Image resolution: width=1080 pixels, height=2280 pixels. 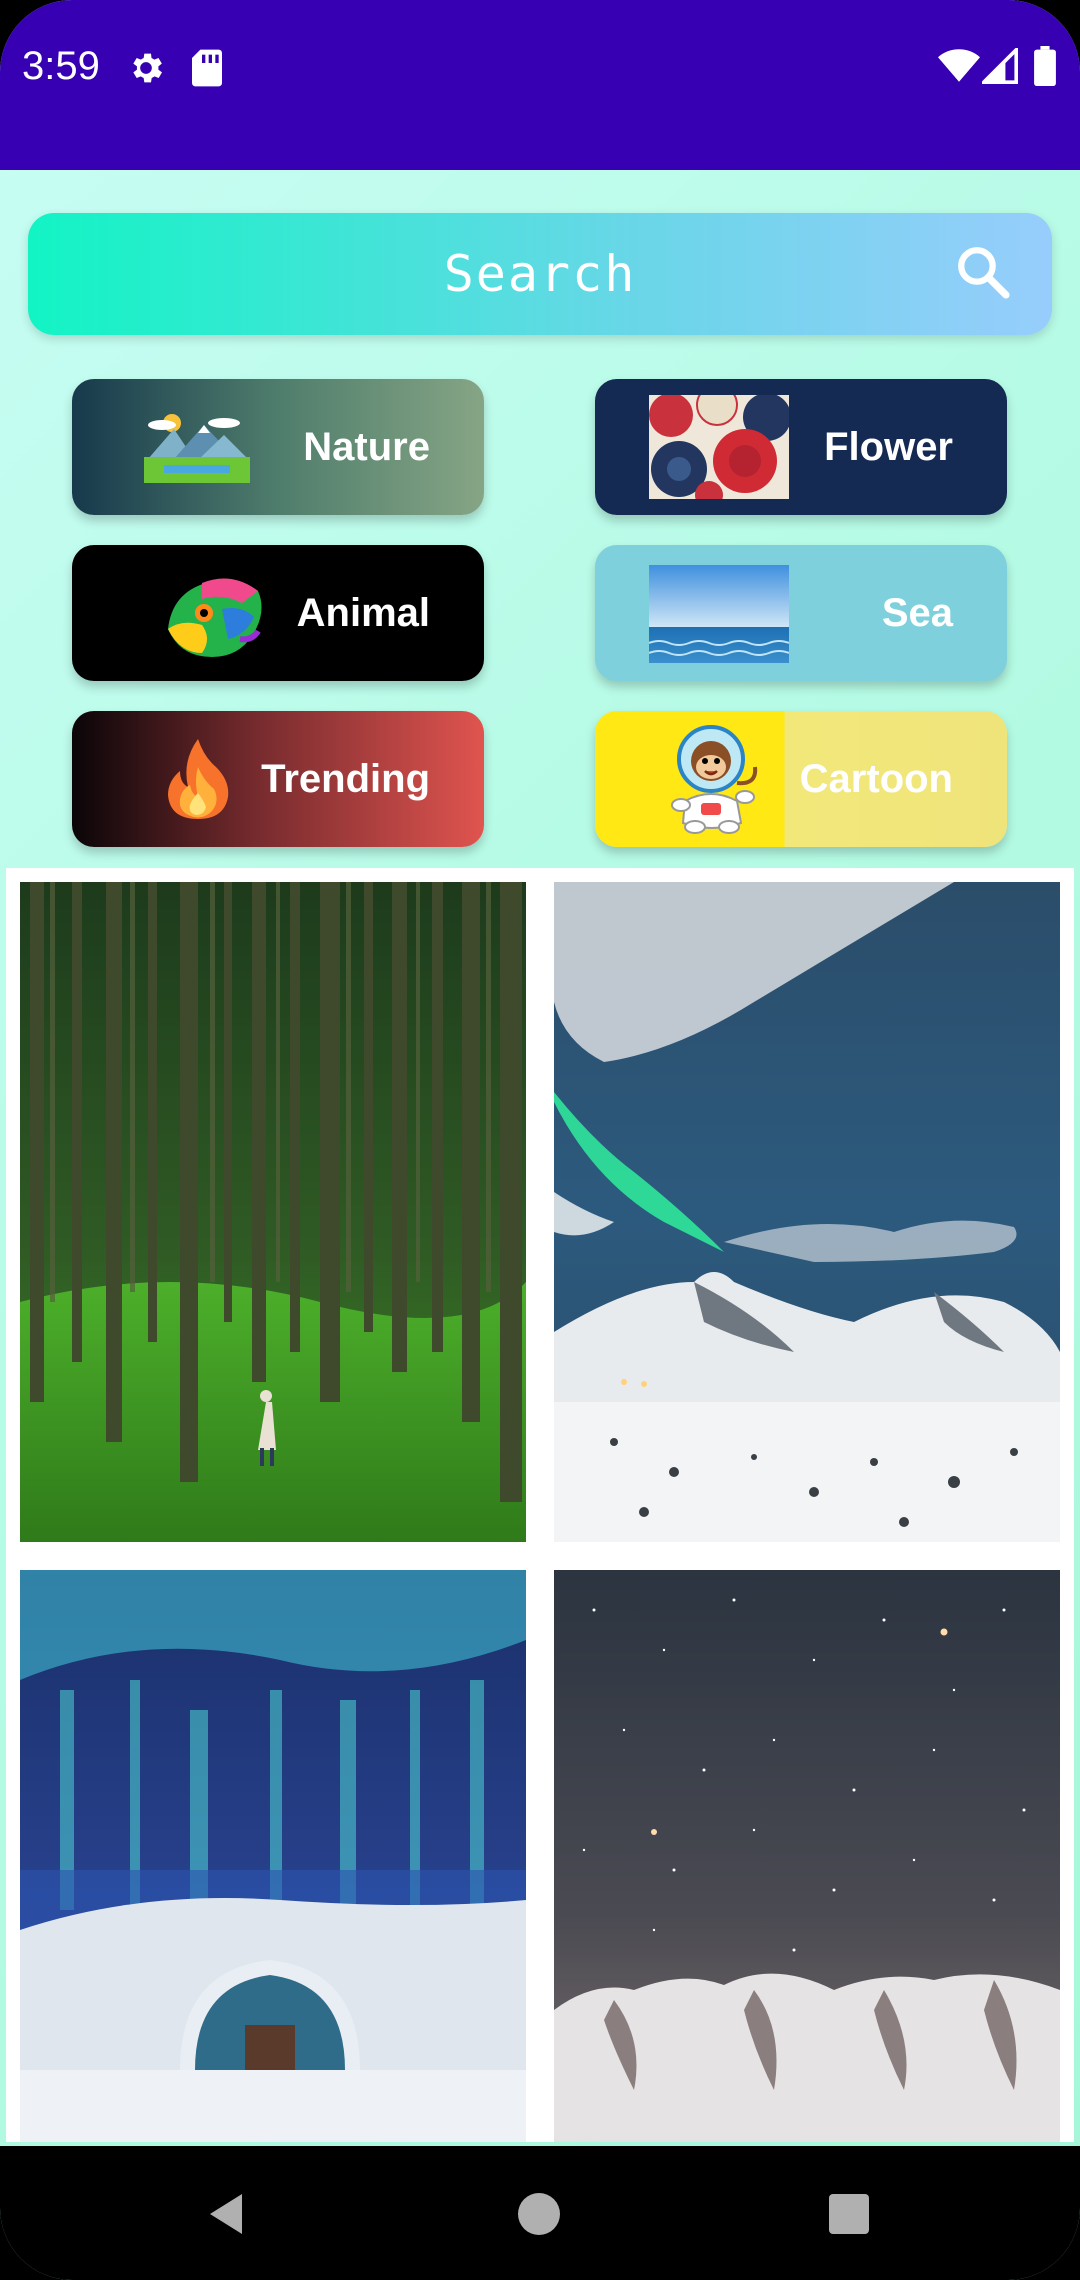 I want to click on category-flower-button: Flower, so click(x=801, y=447).